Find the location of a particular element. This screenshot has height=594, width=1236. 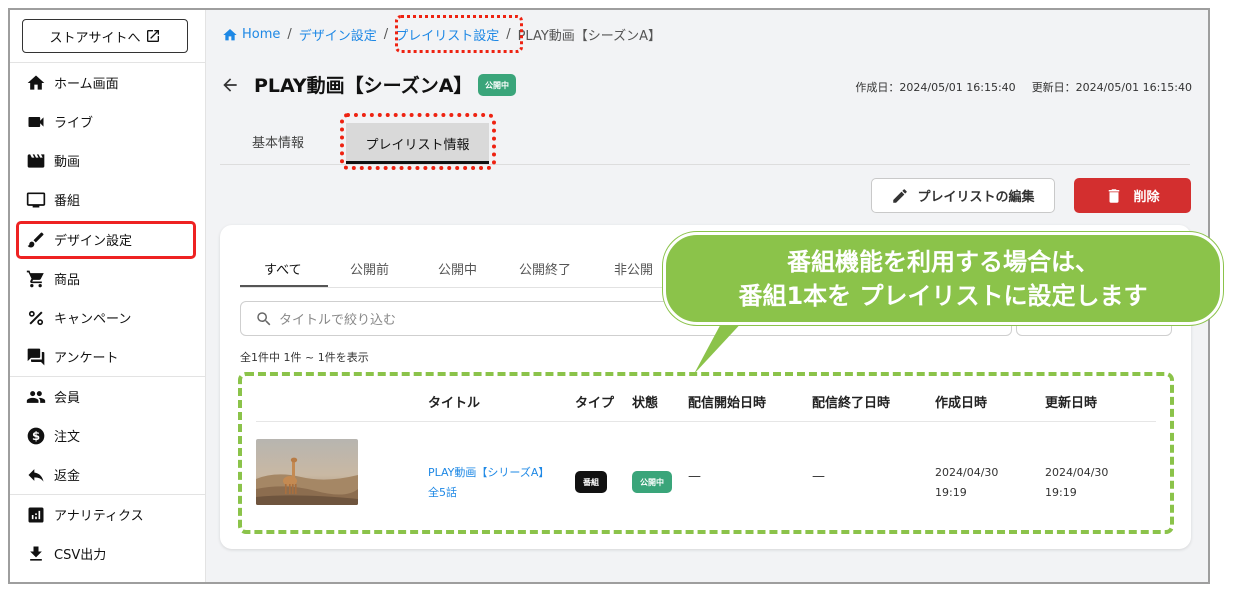

breadcrumb-design-link: デザイン設定 is located at coordinates (338, 34).